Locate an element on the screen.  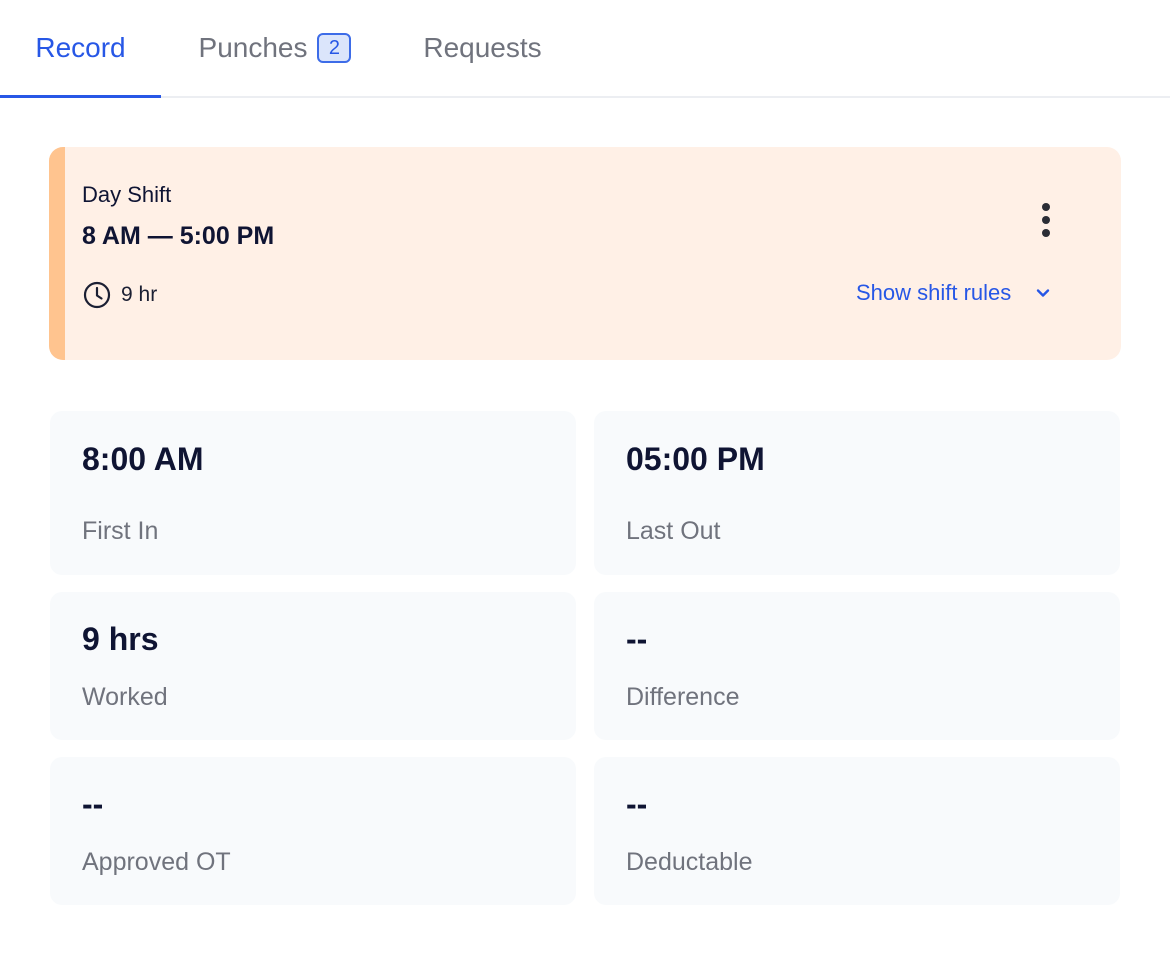
deductable-card: -- Deductable is located at coordinates (857, 831).